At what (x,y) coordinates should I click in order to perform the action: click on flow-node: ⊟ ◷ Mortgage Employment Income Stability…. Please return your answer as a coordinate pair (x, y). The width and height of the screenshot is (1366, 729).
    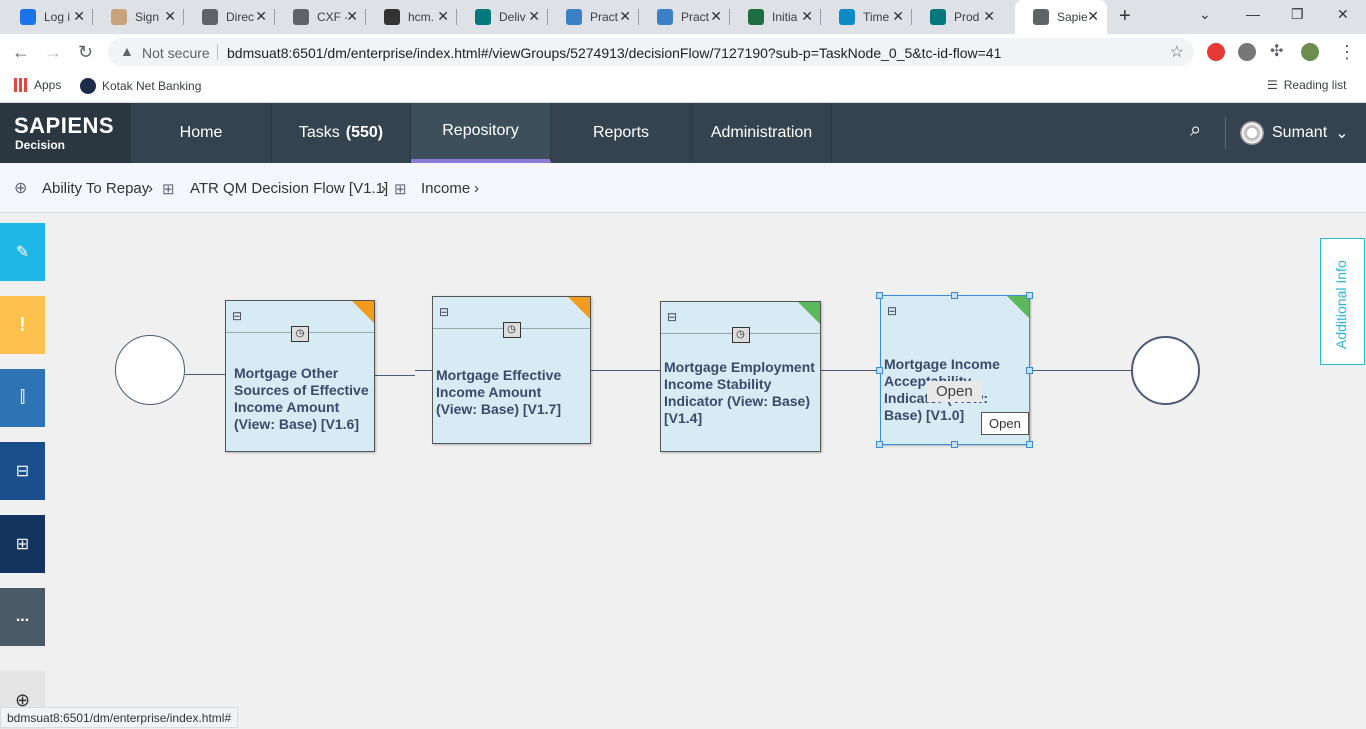
    Looking at the image, I should click on (740, 376).